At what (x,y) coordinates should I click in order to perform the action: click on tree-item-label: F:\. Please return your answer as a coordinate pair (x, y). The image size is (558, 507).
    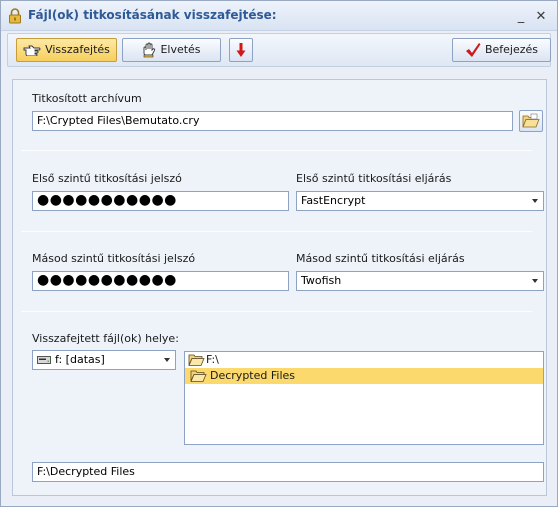
    Looking at the image, I should click on (212, 359).